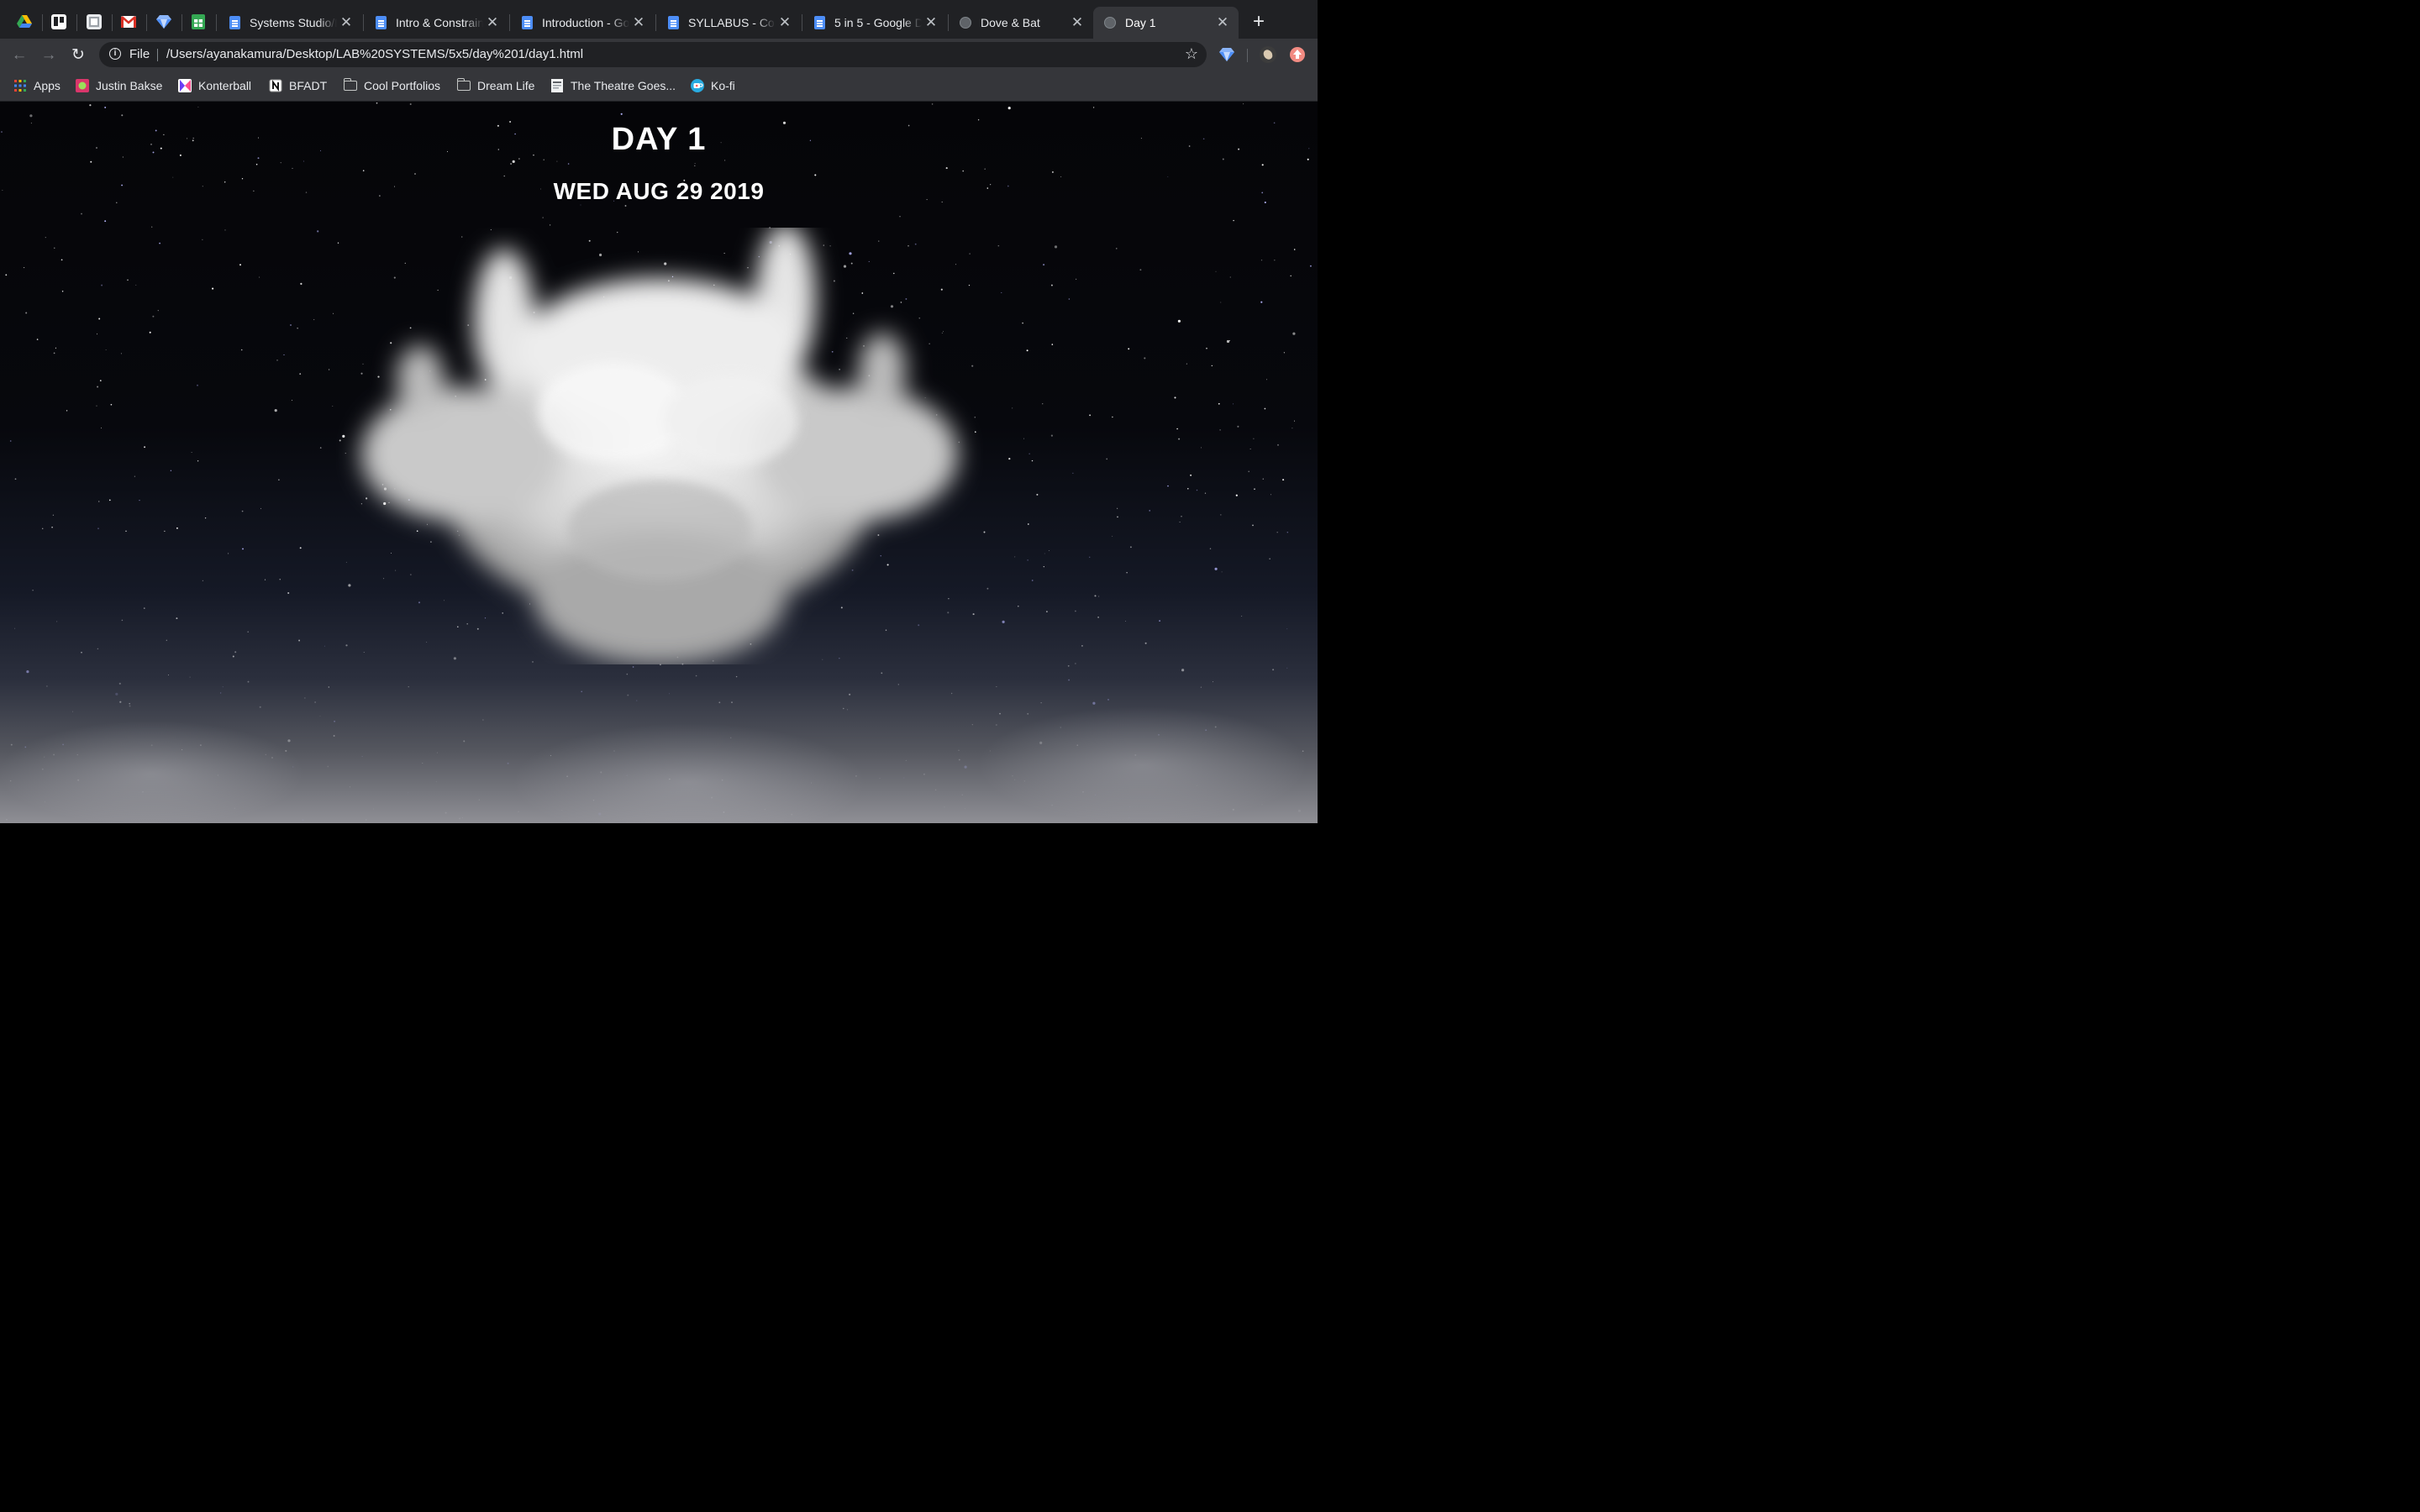 This screenshot has height=1512, width=2420. I want to click on tab-title: Intro & Constrain, so click(439, 22).